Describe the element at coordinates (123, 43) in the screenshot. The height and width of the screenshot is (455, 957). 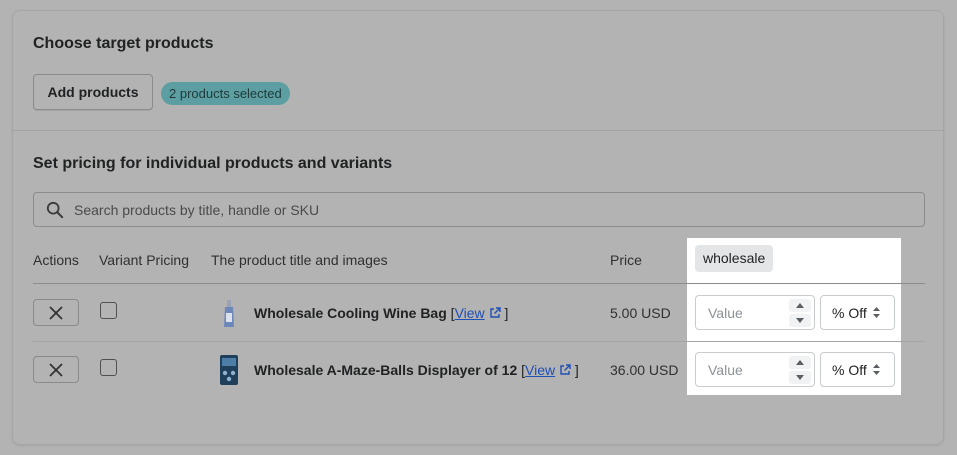
I see `choose-products-title: Choose target products` at that location.